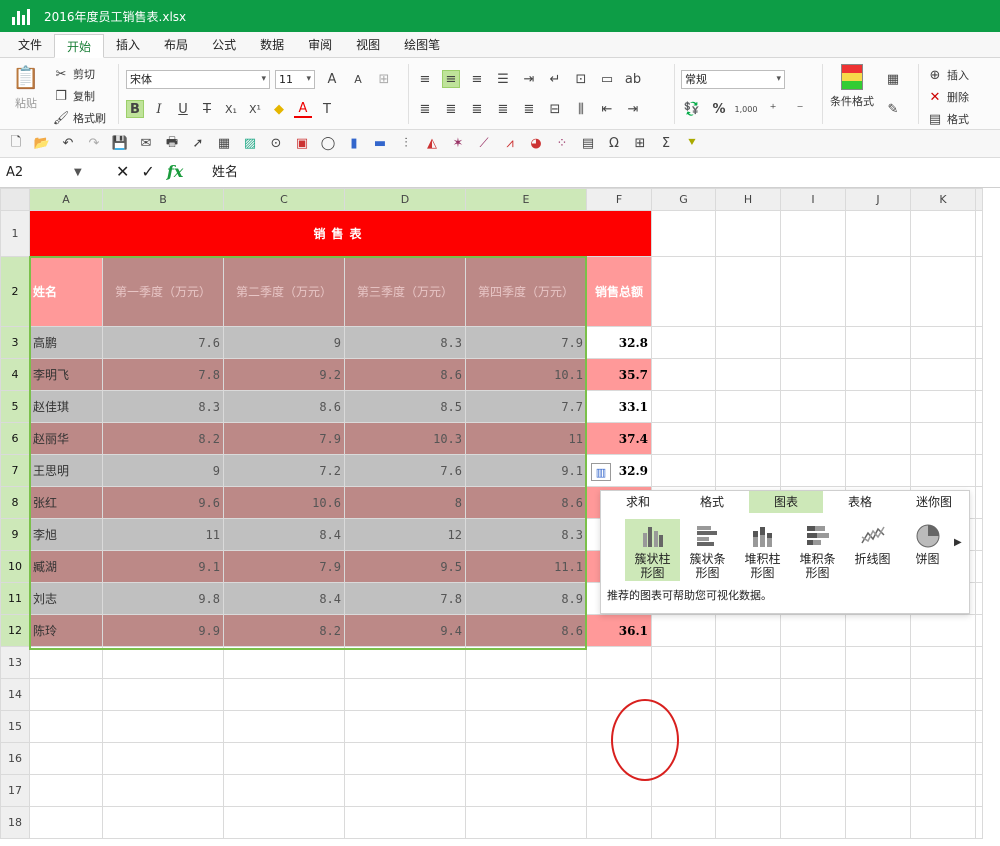 The width and height of the screenshot is (1000, 846). I want to click on row-header: 11, so click(15, 598).